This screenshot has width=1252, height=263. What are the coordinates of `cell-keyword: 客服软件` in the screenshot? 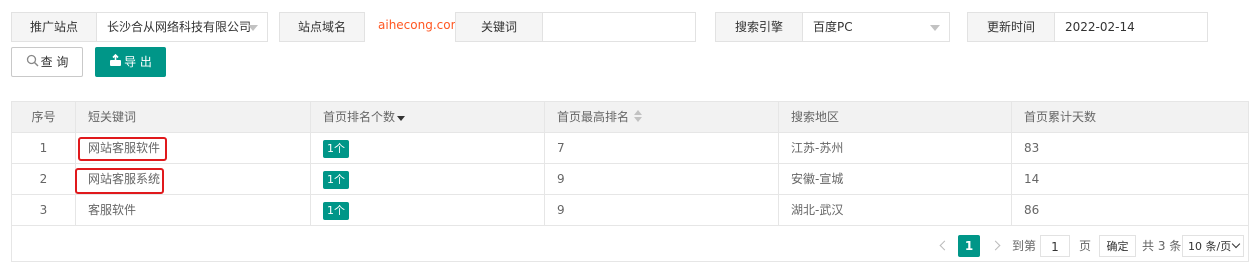 It's located at (193, 210).